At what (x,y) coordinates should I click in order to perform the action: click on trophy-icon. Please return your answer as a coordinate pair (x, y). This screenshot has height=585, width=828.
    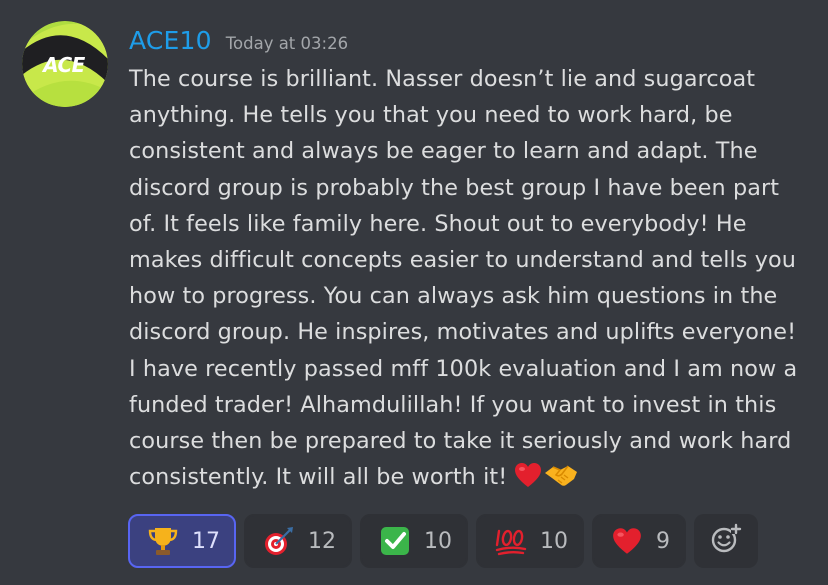
    Looking at the image, I should click on (163, 541).